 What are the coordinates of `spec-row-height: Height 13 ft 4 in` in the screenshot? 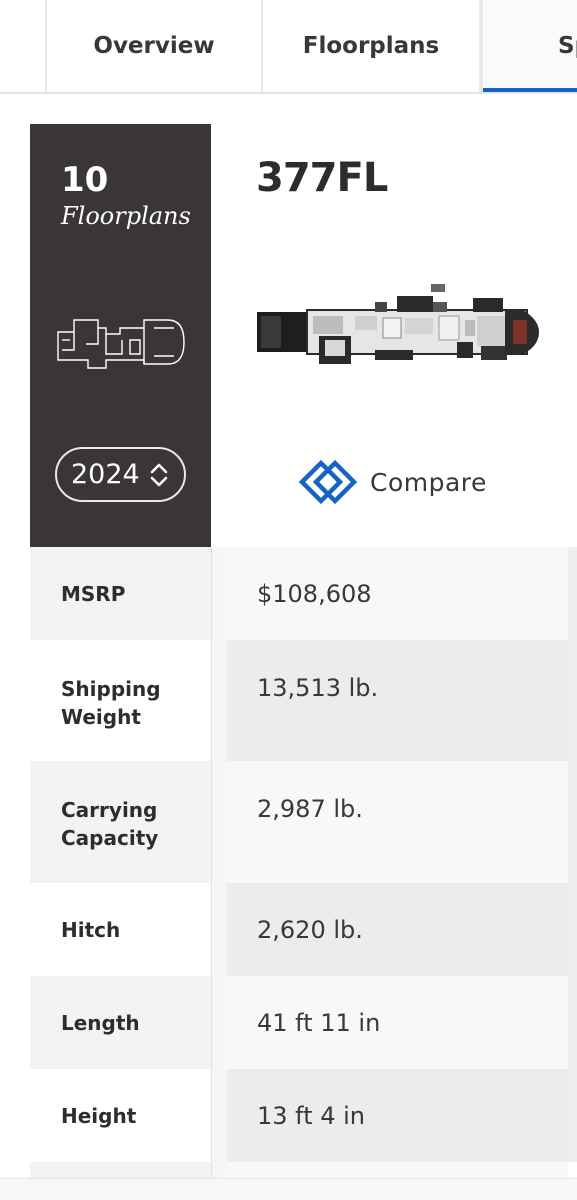 It's located at (303, 1115).